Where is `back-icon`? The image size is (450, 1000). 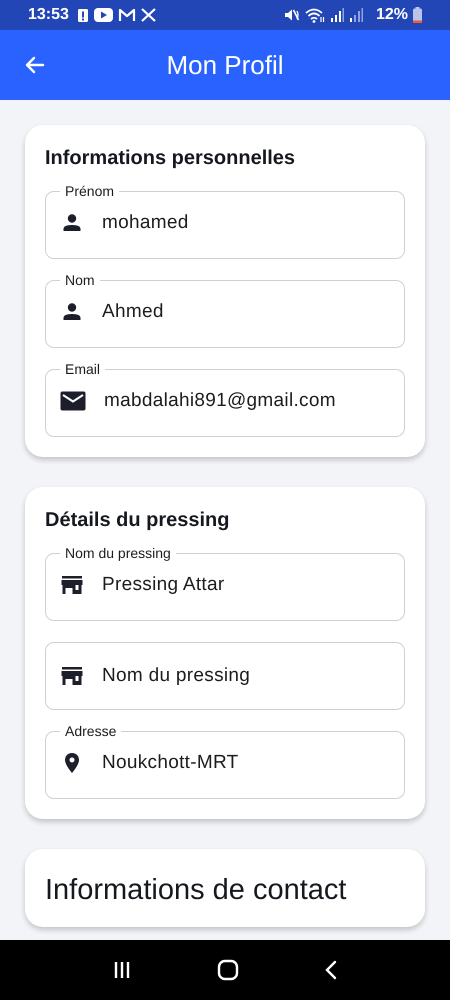 back-icon is located at coordinates (331, 970).